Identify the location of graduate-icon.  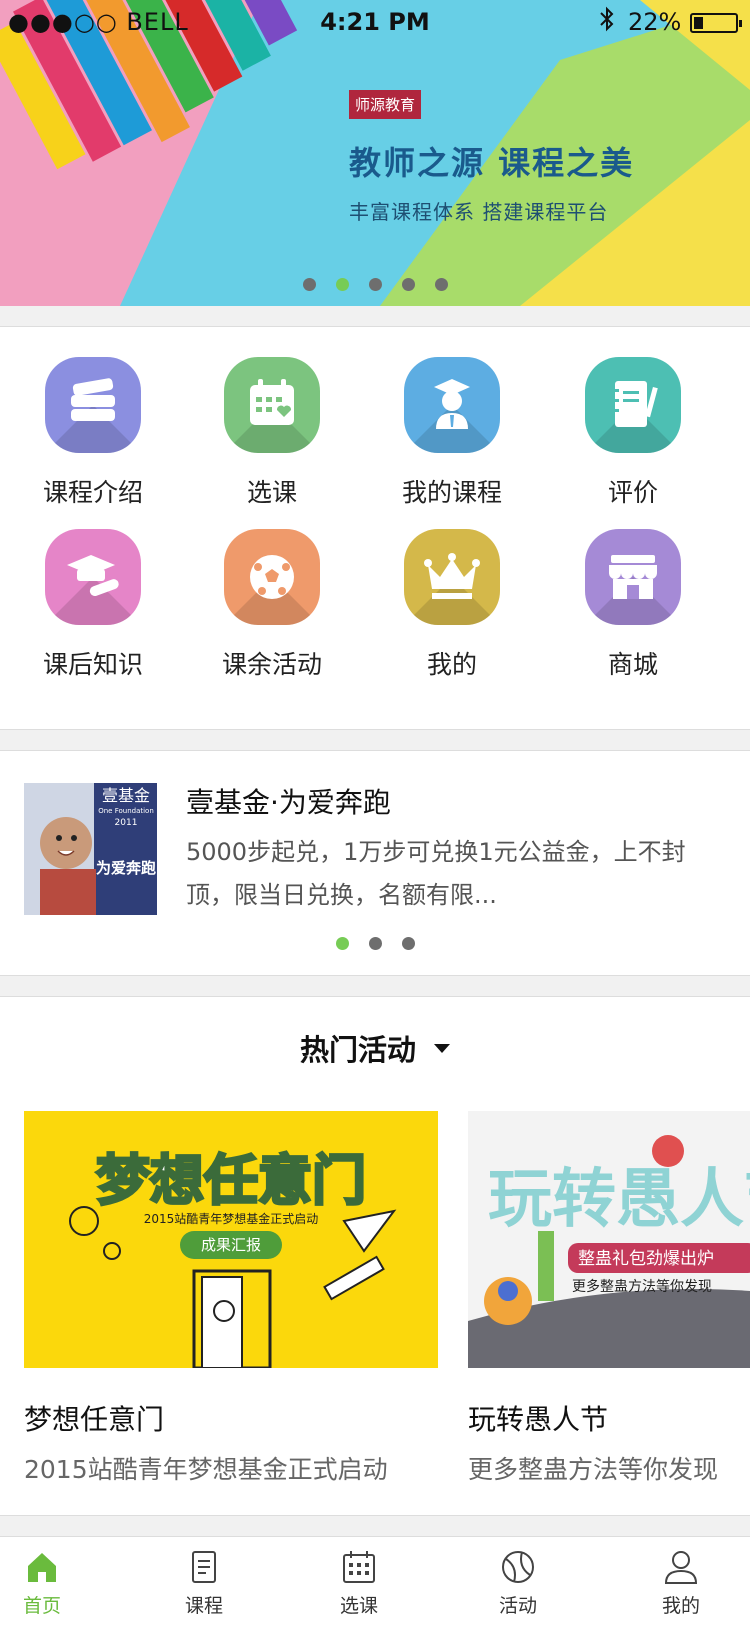
(452, 405).